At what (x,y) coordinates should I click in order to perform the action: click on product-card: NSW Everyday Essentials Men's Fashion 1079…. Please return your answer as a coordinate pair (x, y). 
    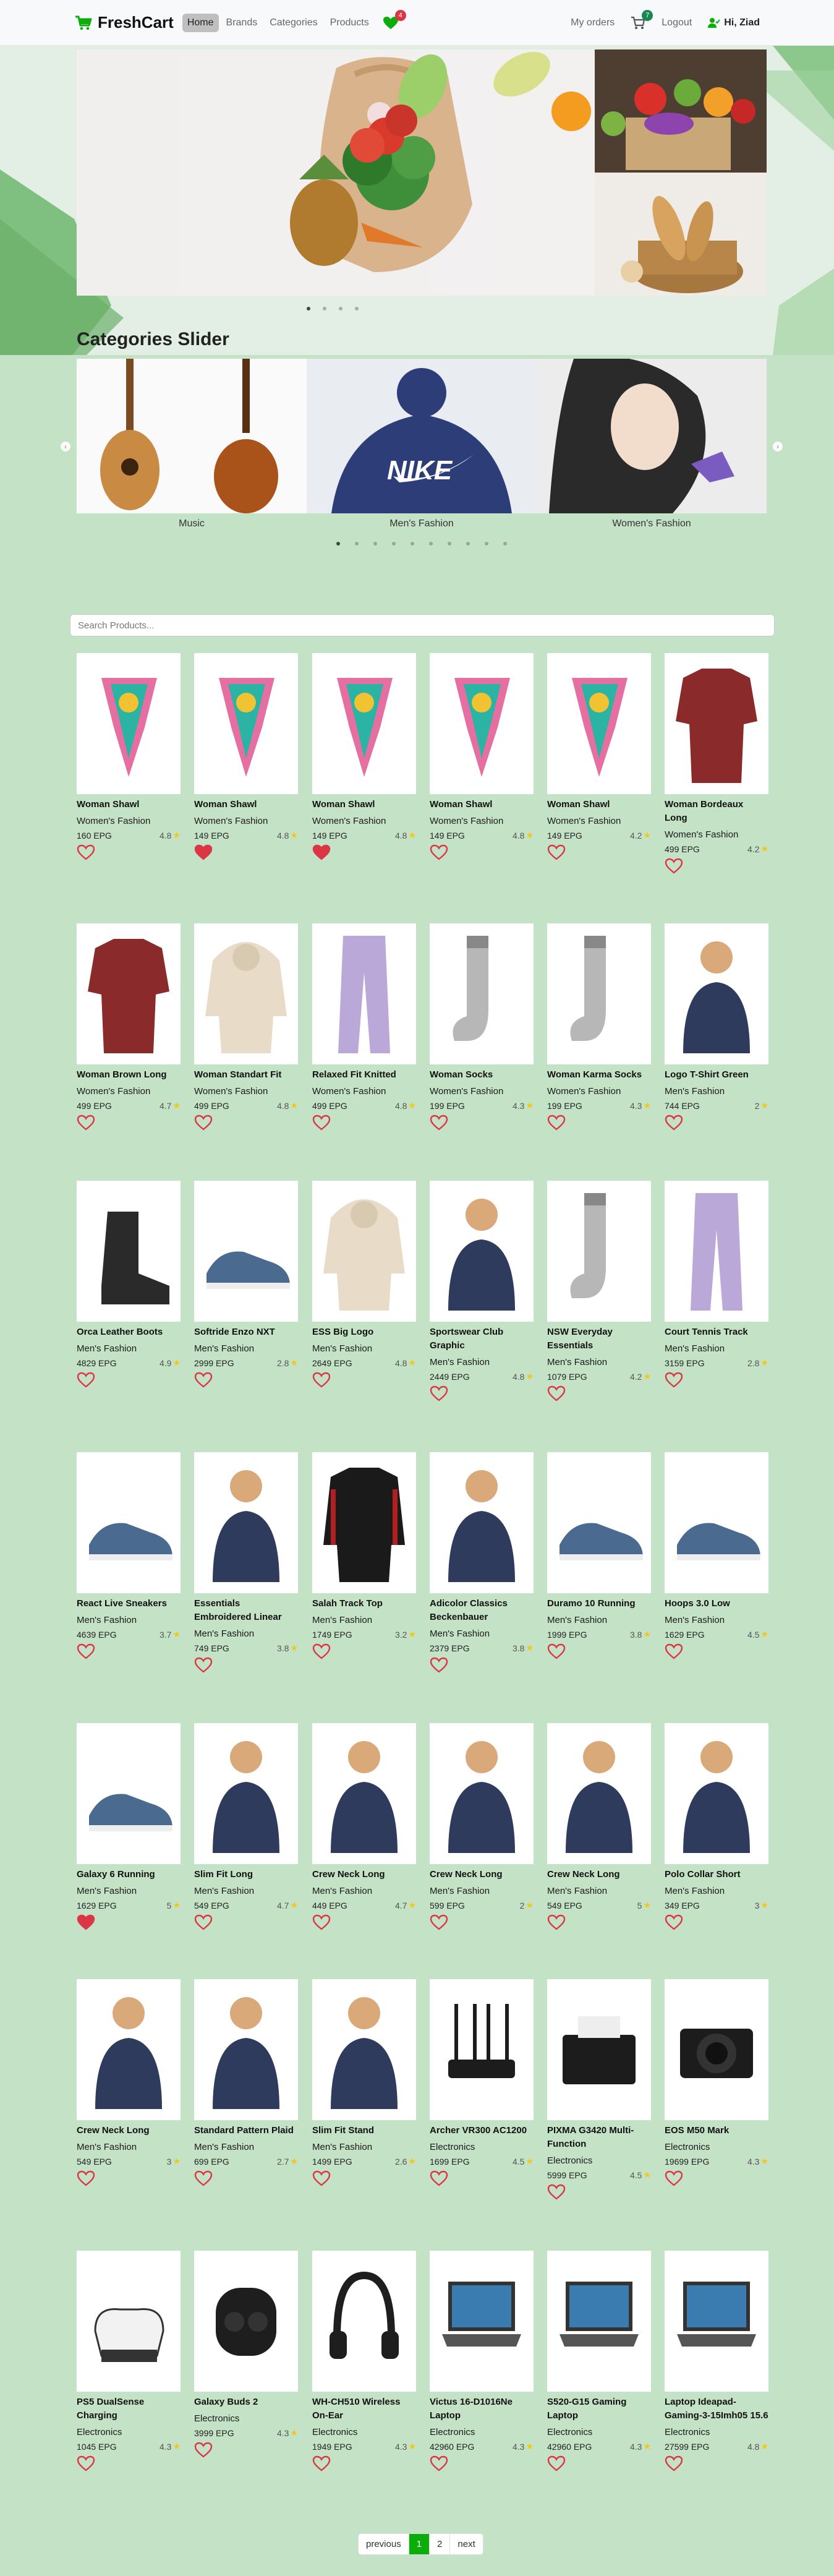
    Looking at the image, I should click on (599, 1293).